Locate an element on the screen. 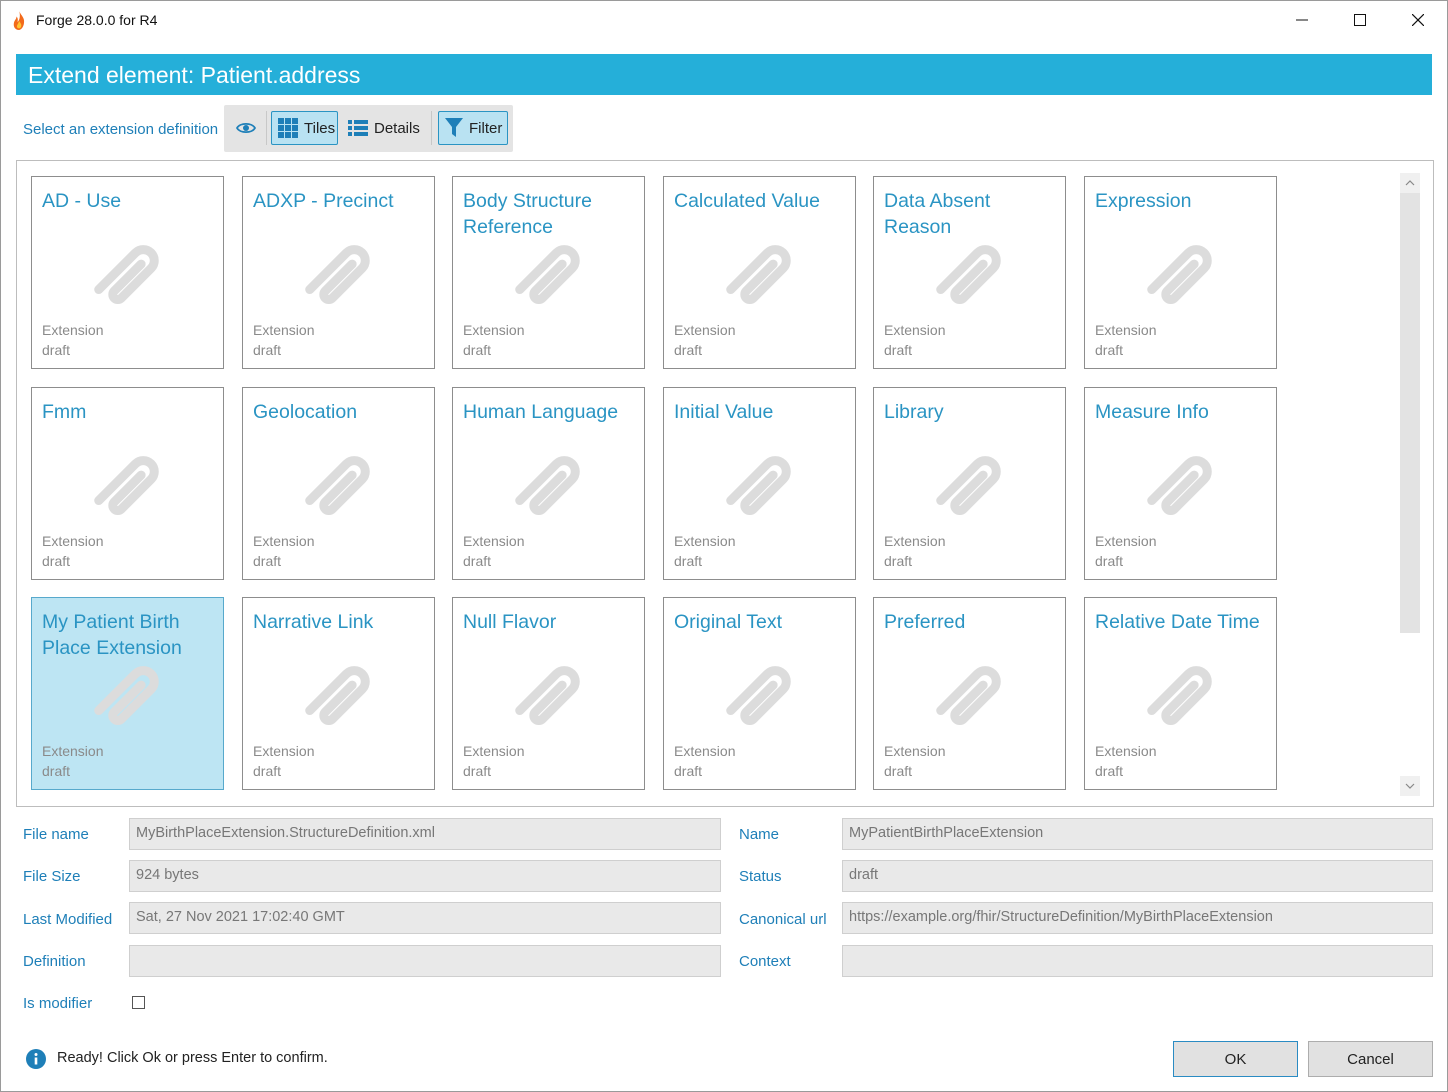  tile-name: Data Absent Reason is located at coordinates (937, 214).